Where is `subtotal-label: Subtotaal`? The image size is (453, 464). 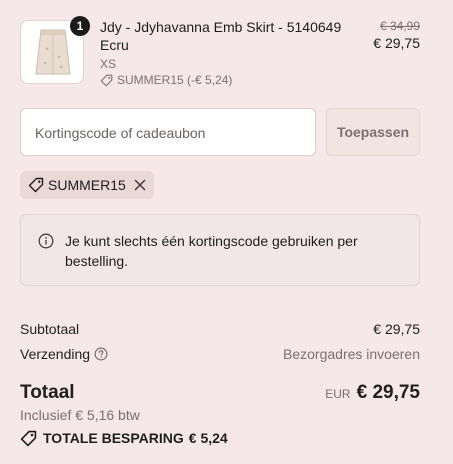
subtotal-label: Subtotaal is located at coordinates (50, 329).